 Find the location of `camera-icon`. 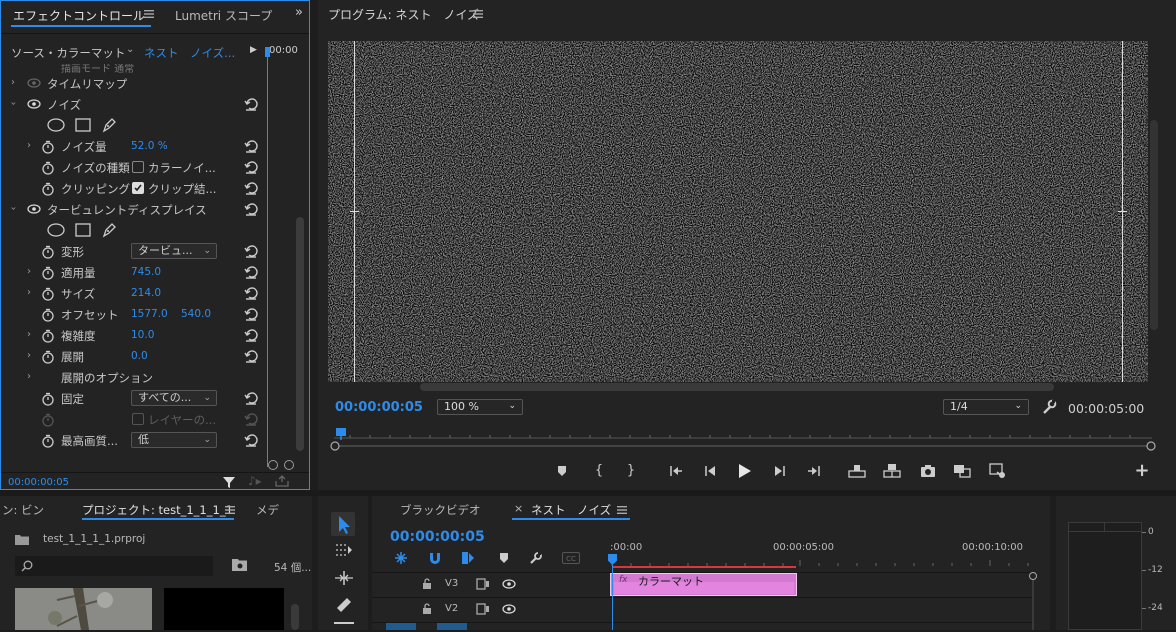

camera-icon is located at coordinates (928, 471).